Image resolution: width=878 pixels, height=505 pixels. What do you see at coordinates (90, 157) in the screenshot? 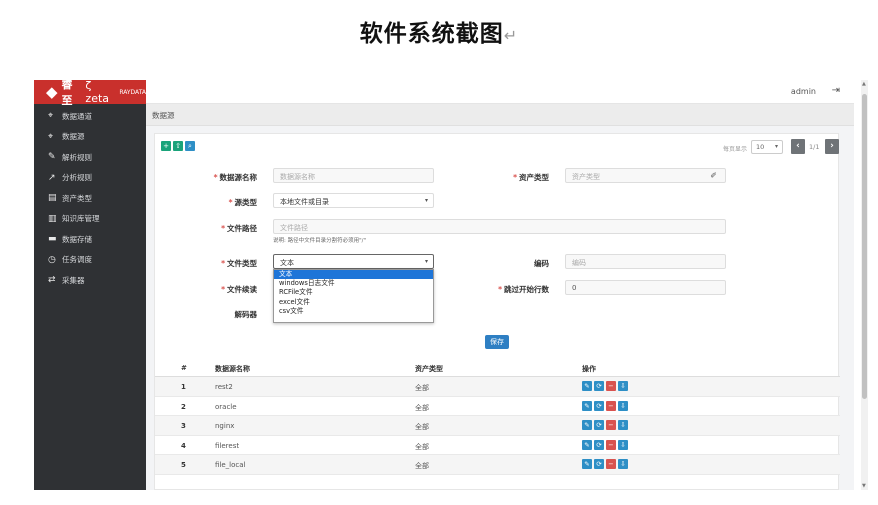
I see `sidebar-item-parse-rules: ✎ 解析规则` at bounding box center [90, 157].